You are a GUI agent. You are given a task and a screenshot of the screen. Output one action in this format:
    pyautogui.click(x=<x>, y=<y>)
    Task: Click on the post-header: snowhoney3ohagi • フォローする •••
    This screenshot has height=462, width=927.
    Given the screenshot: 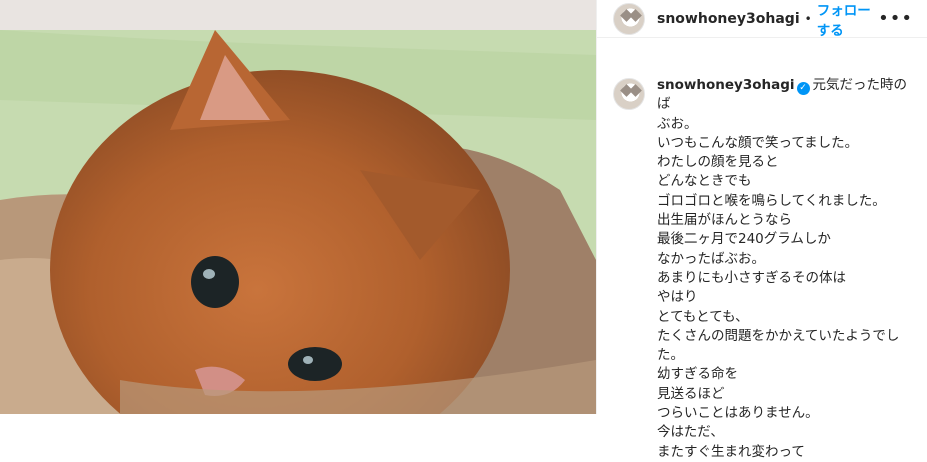 What is the action you would take?
    pyautogui.click(x=762, y=19)
    